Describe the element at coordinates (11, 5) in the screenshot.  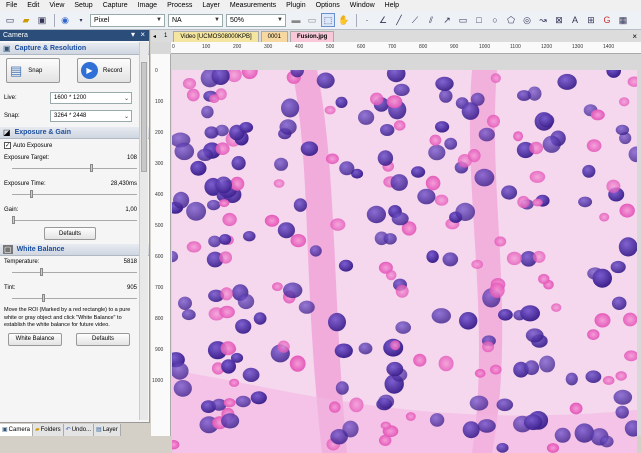
I see `menu-file: File` at that location.